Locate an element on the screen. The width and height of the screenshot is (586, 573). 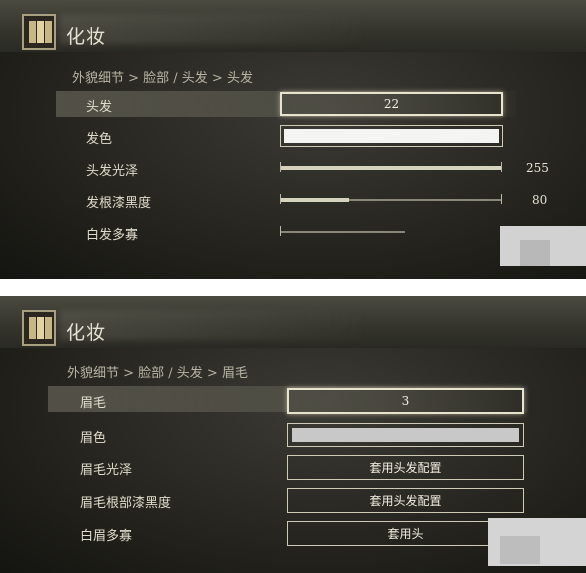
hair-luster-fill is located at coordinates (391, 168).